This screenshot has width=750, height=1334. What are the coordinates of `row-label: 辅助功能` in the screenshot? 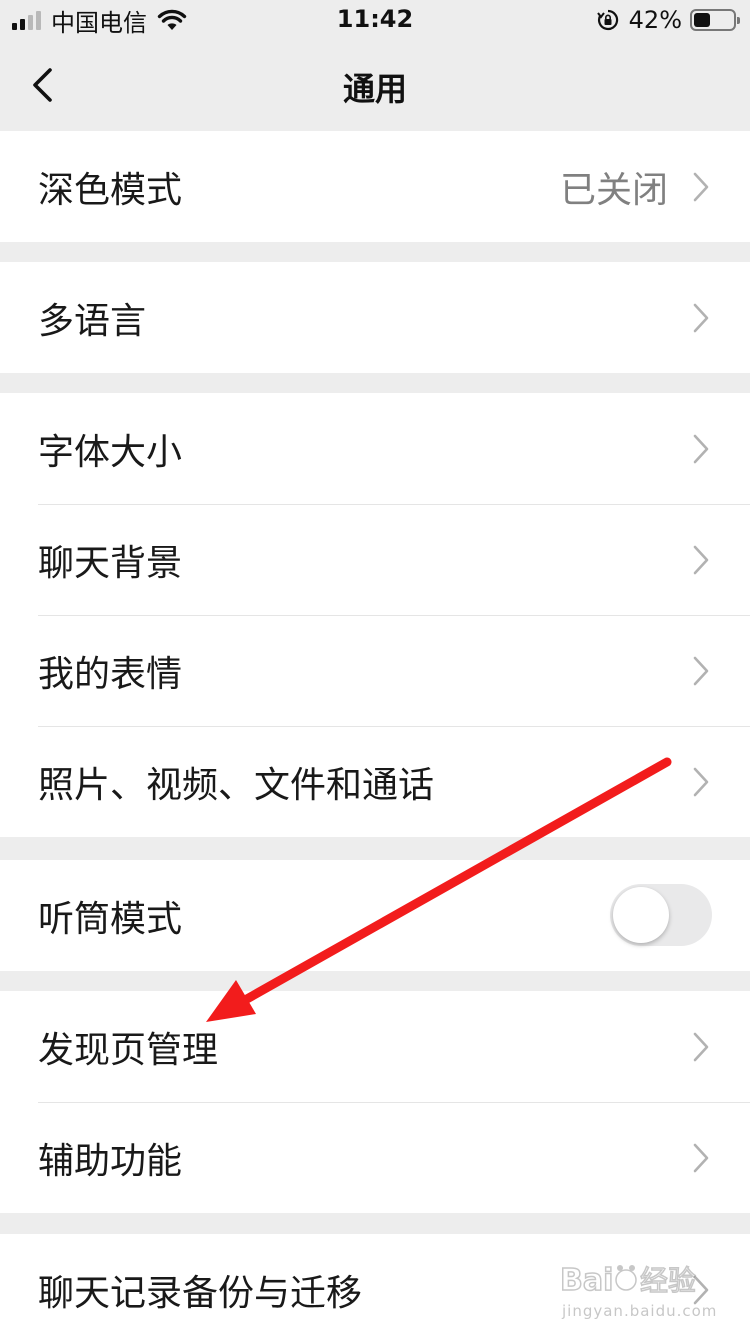 It's located at (110, 1161).